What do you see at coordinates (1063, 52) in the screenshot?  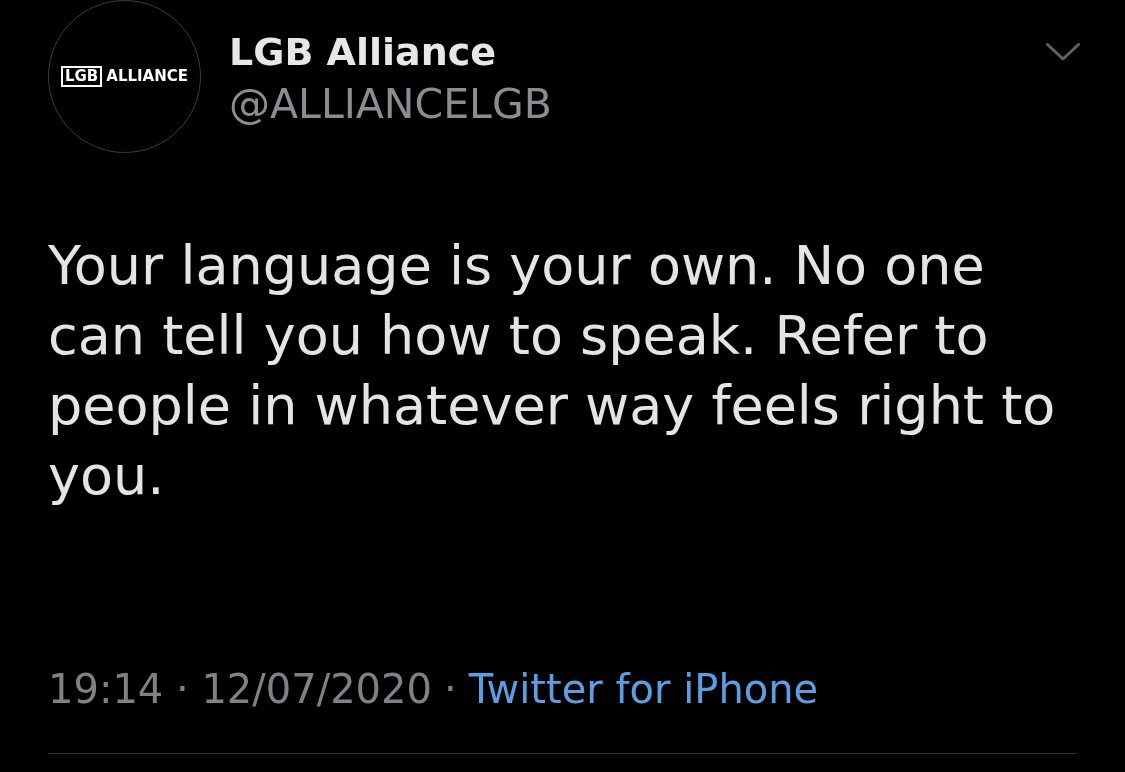 I see `chevron-down-icon` at bounding box center [1063, 52].